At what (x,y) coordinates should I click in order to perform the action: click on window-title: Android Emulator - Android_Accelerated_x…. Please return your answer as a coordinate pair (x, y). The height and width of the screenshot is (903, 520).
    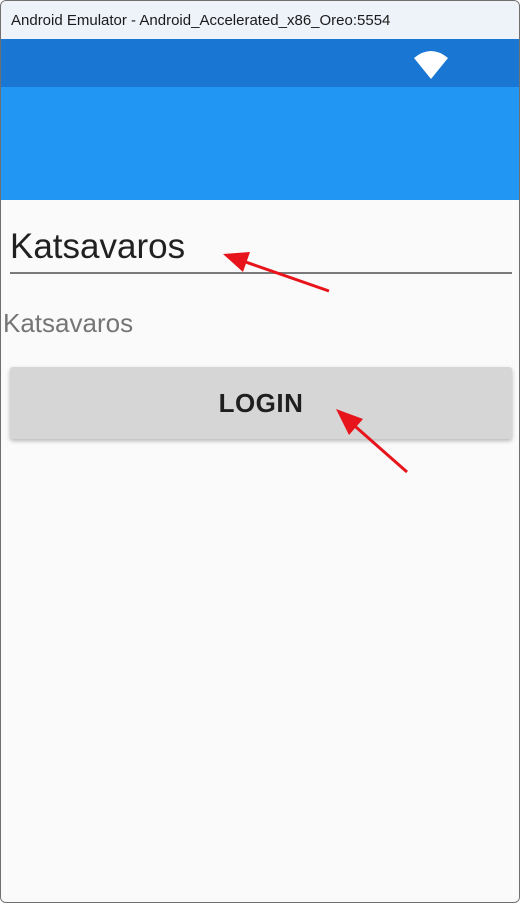
    Looking at the image, I should click on (201, 20).